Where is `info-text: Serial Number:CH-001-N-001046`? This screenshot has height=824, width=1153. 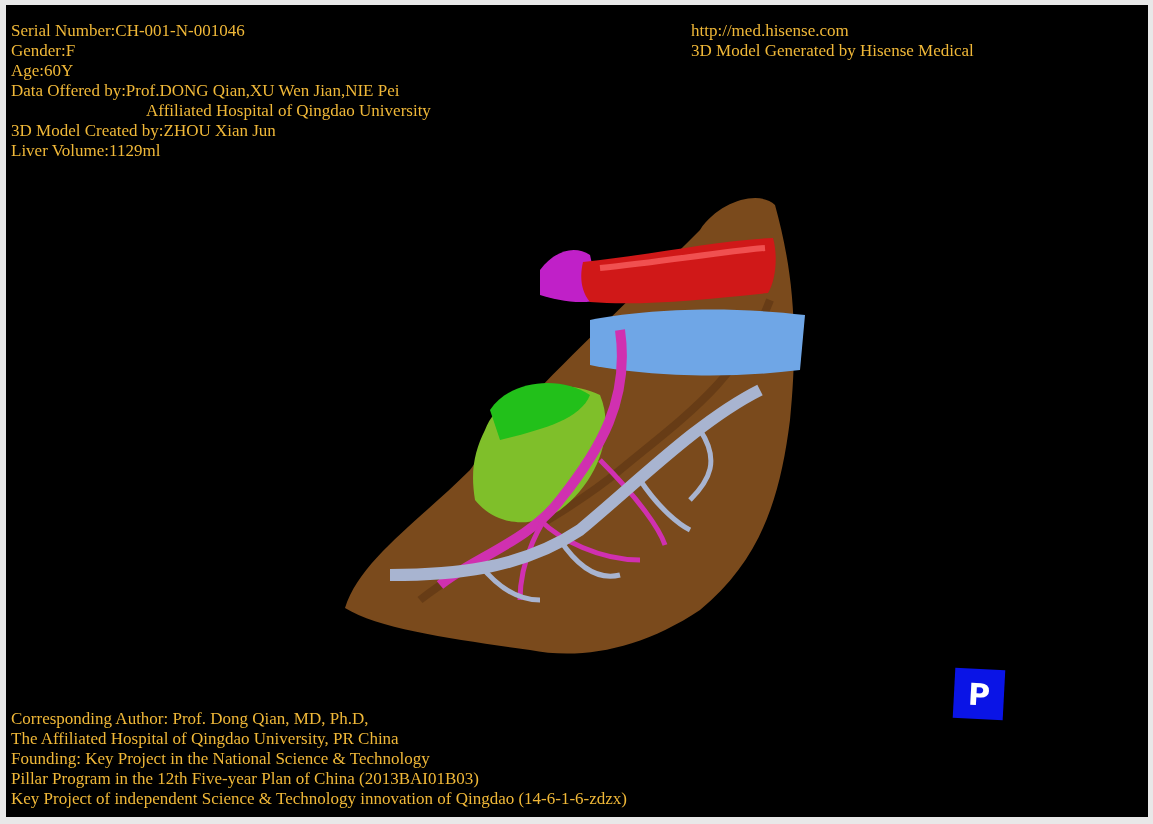 info-text: Serial Number:CH-001-N-001046 is located at coordinates (128, 31).